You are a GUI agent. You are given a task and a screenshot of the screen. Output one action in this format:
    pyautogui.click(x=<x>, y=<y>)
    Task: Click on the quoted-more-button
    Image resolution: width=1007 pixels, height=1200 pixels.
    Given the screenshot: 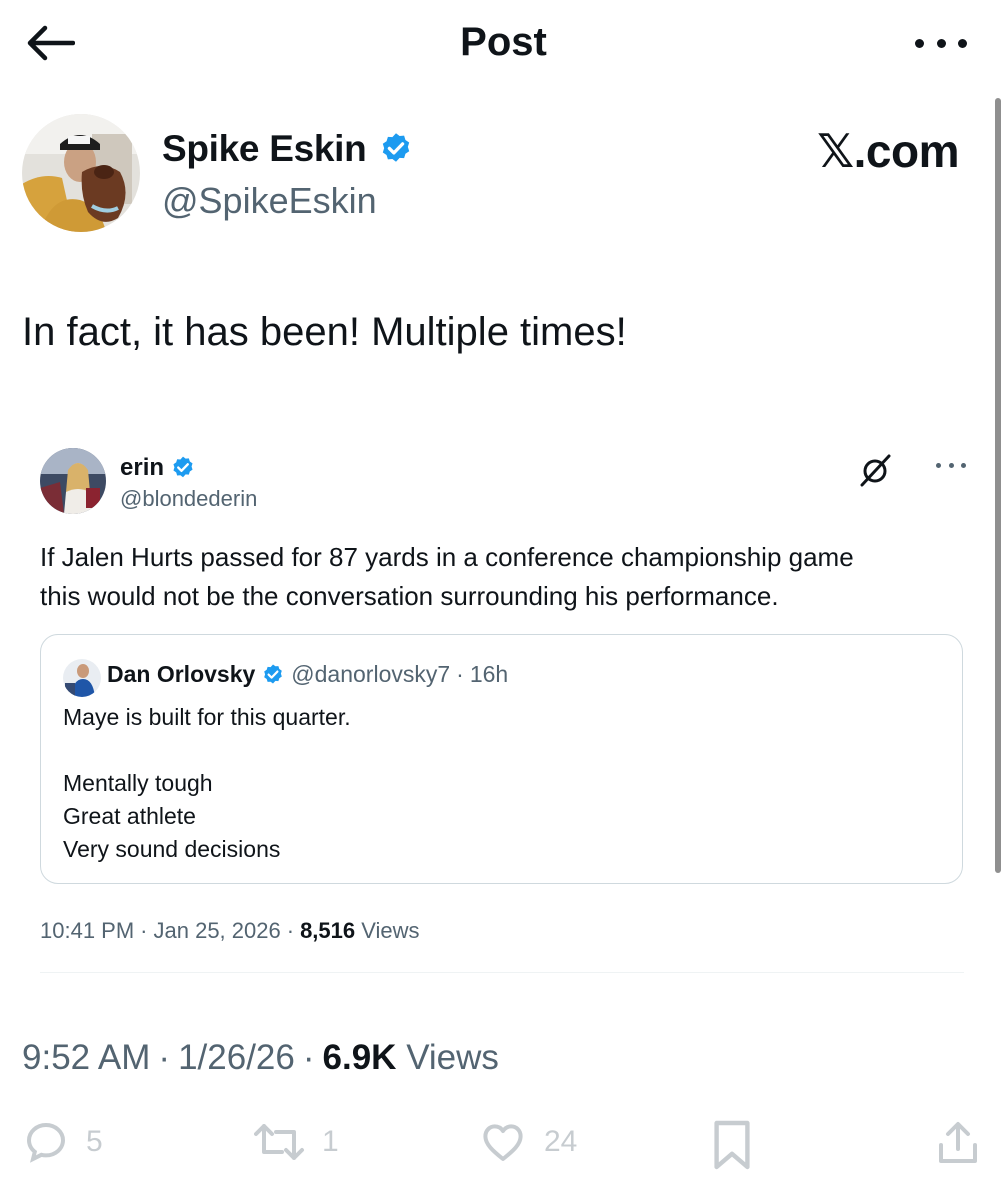 What is the action you would take?
    pyautogui.click(x=951, y=465)
    